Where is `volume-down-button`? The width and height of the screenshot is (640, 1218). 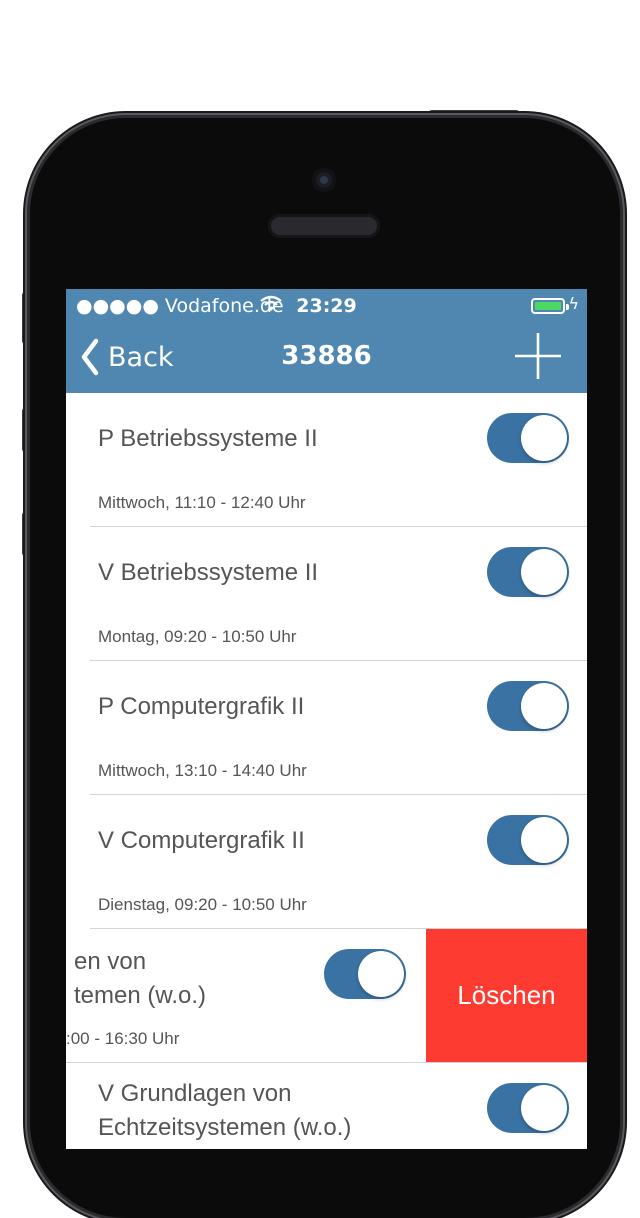 volume-down-button is located at coordinates (26, 534).